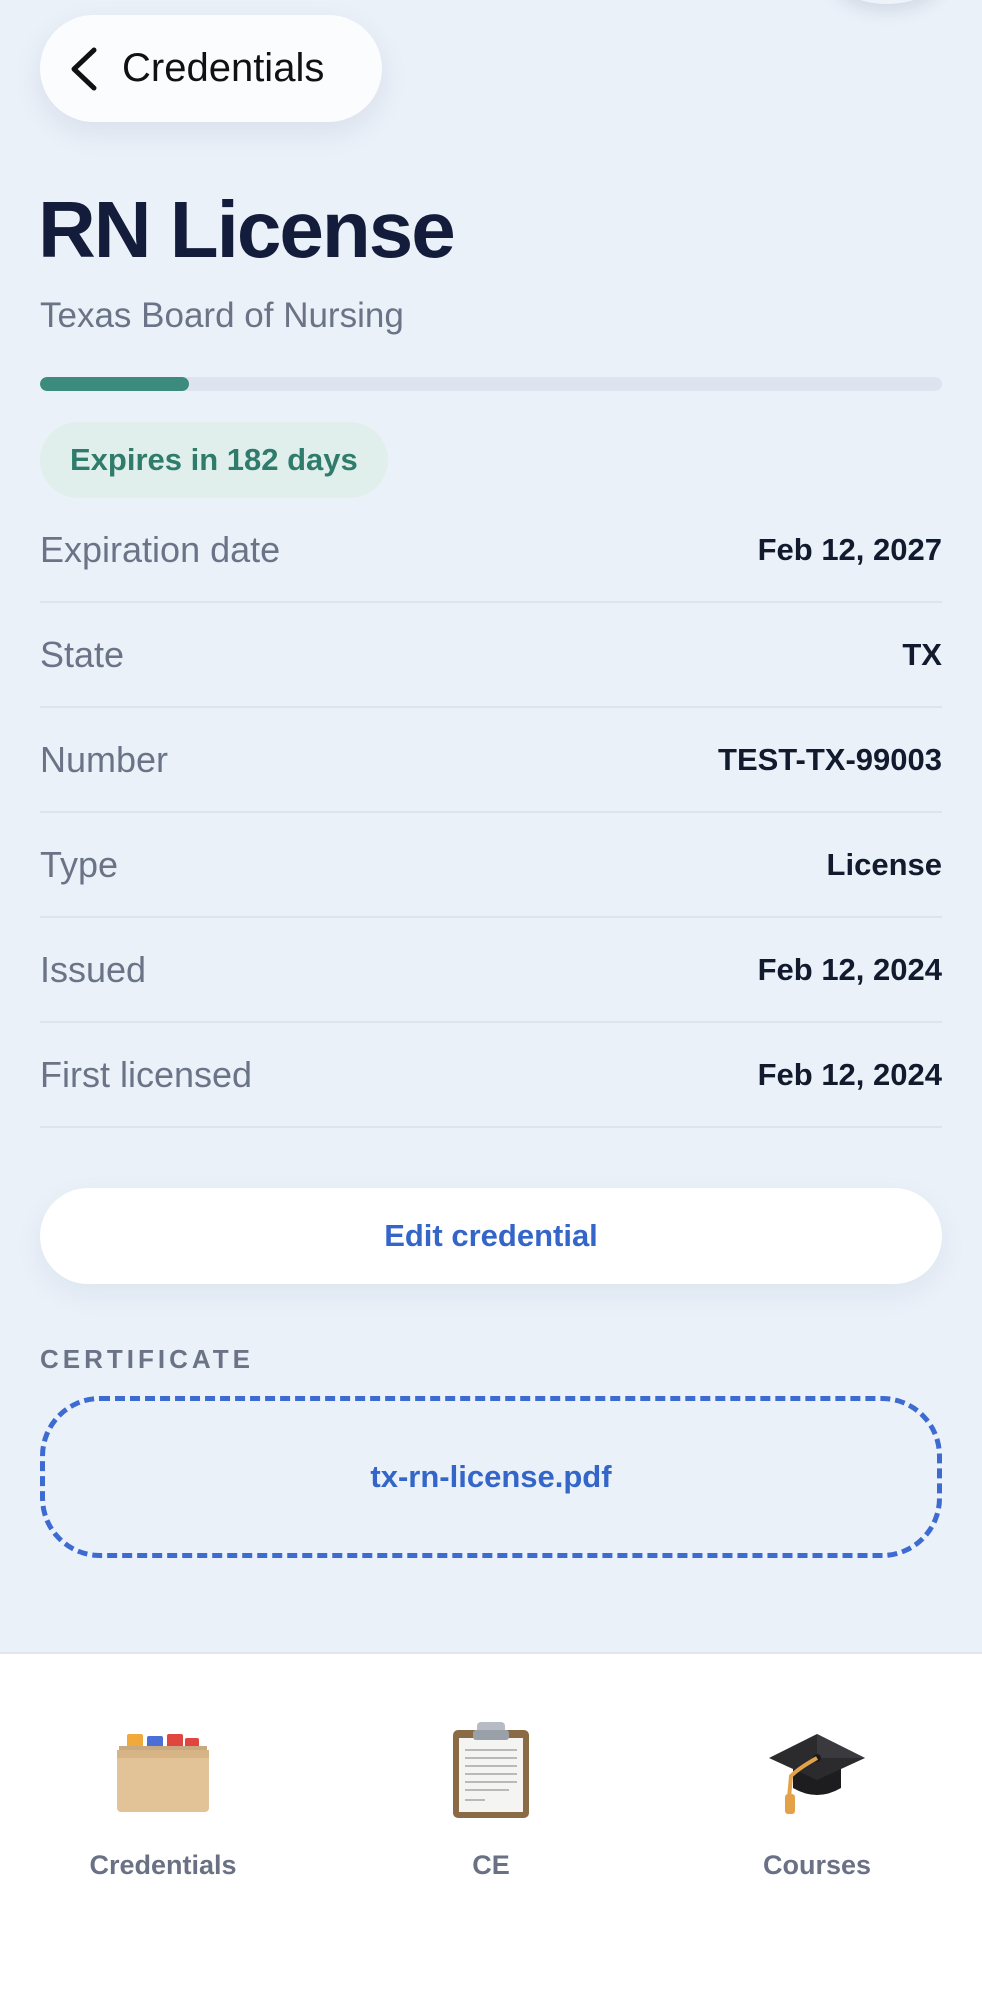 The height and width of the screenshot is (1998, 982). What do you see at coordinates (491, 1865) in the screenshot?
I see `tab-label: CE` at bounding box center [491, 1865].